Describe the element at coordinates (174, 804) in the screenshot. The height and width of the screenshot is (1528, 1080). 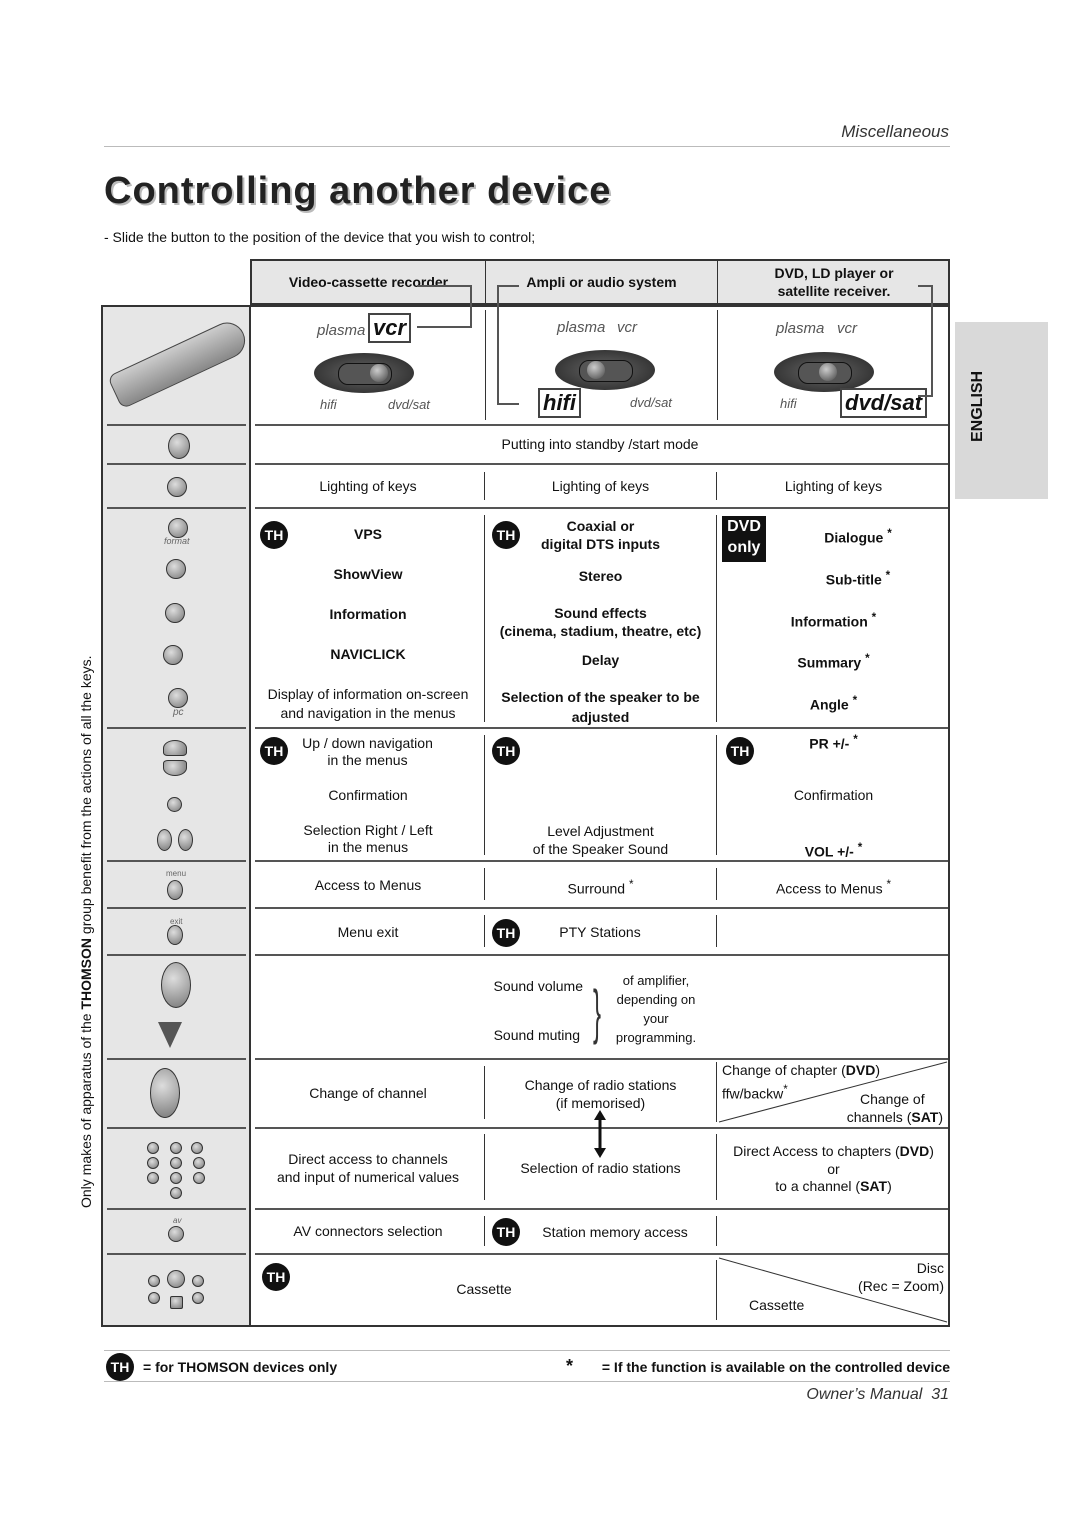
I see `ok-key-icon` at that location.